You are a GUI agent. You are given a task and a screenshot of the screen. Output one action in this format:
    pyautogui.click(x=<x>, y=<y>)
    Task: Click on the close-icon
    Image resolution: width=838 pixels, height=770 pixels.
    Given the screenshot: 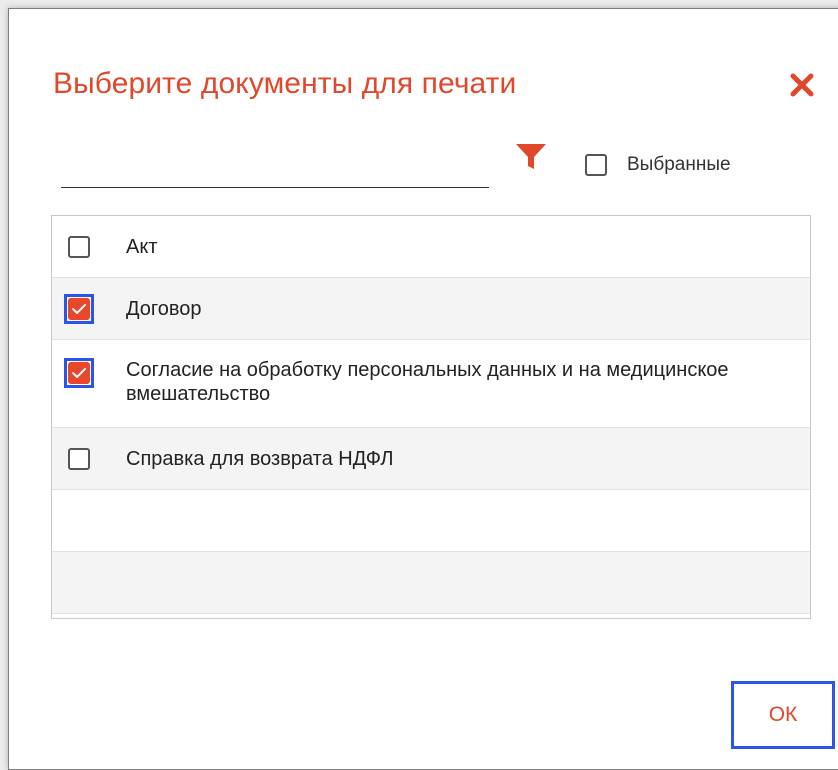 What is the action you would take?
    pyautogui.click(x=802, y=85)
    